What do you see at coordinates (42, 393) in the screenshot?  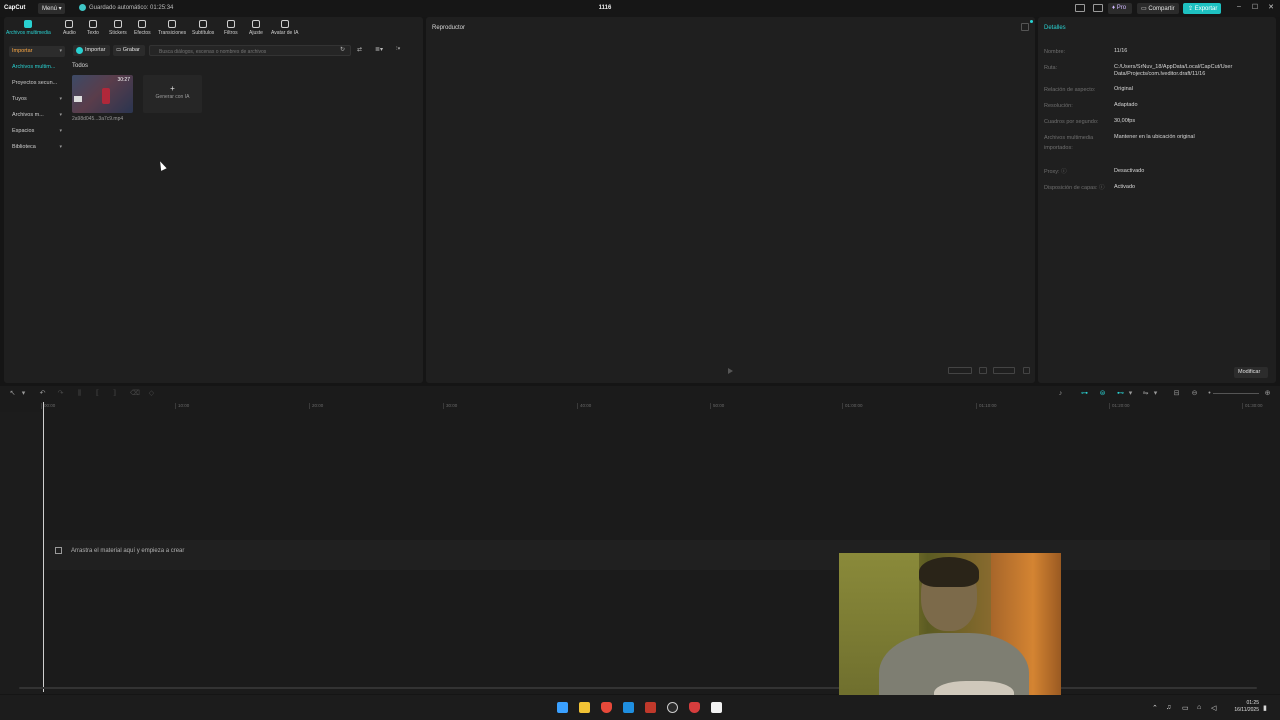 I see `undo-icon: ↶` at bounding box center [42, 393].